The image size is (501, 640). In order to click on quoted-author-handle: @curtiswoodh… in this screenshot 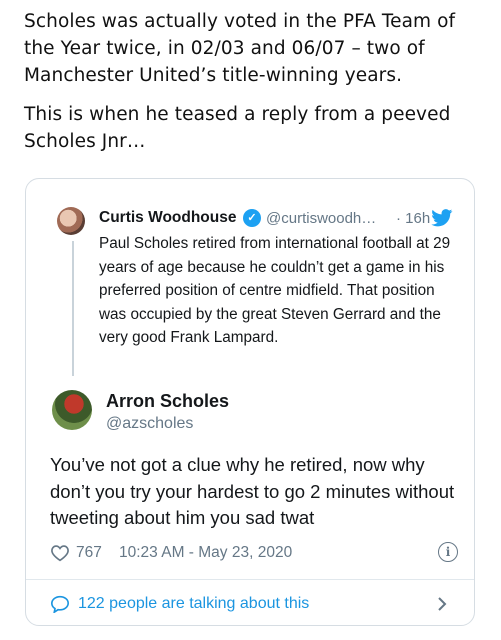, I will do `click(321, 218)`.